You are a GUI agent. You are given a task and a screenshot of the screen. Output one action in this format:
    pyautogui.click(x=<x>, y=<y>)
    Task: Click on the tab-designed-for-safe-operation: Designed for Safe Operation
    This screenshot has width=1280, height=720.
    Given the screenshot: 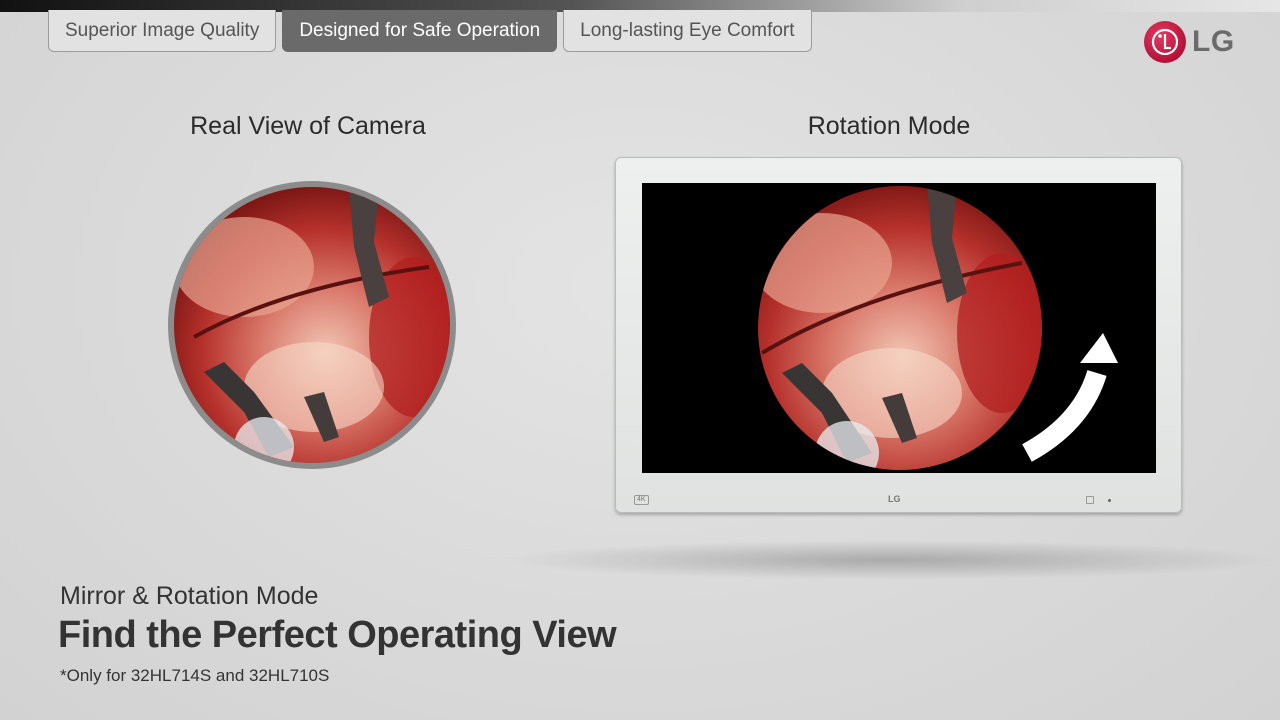 What is the action you would take?
    pyautogui.click(x=420, y=31)
    